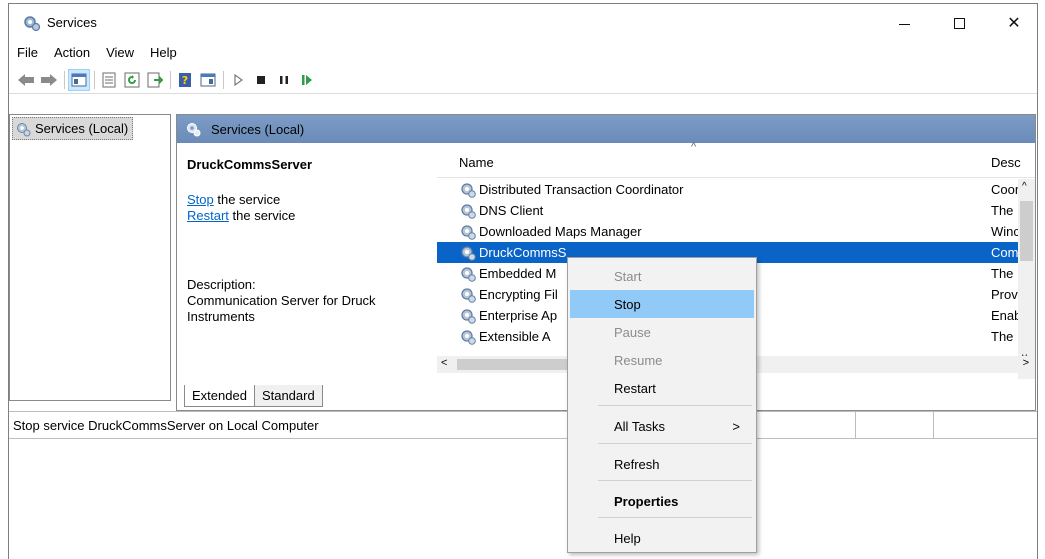 The width and height of the screenshot is (1045, 559). What do you see at coordinates (72, 22) in the screenshot?
I see `window-title: Services` at bounding box center [72, 22].